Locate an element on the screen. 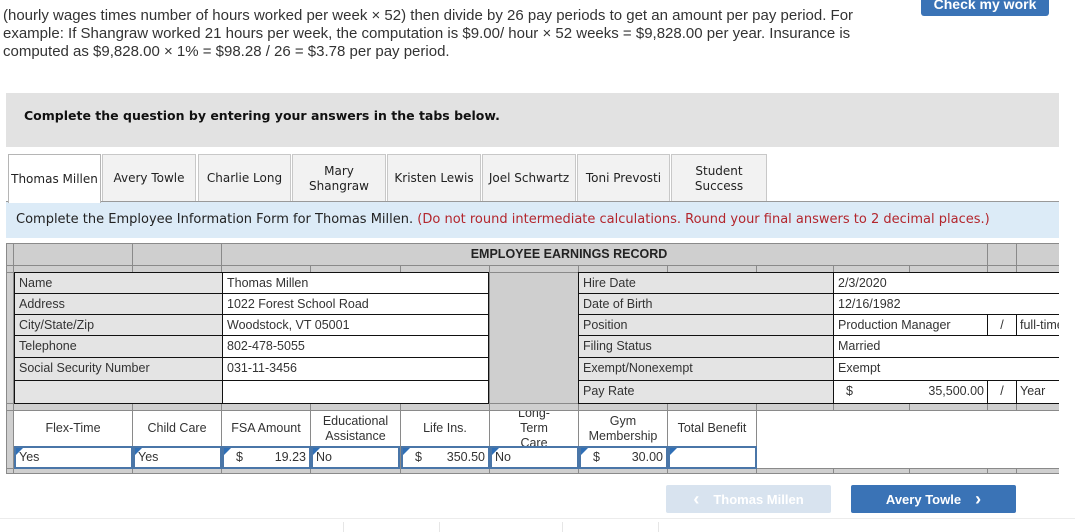 Image resolution: width=1075 pixels, height=532 pixels. header-child-care: Child Care is located at coordinates (177, 428).